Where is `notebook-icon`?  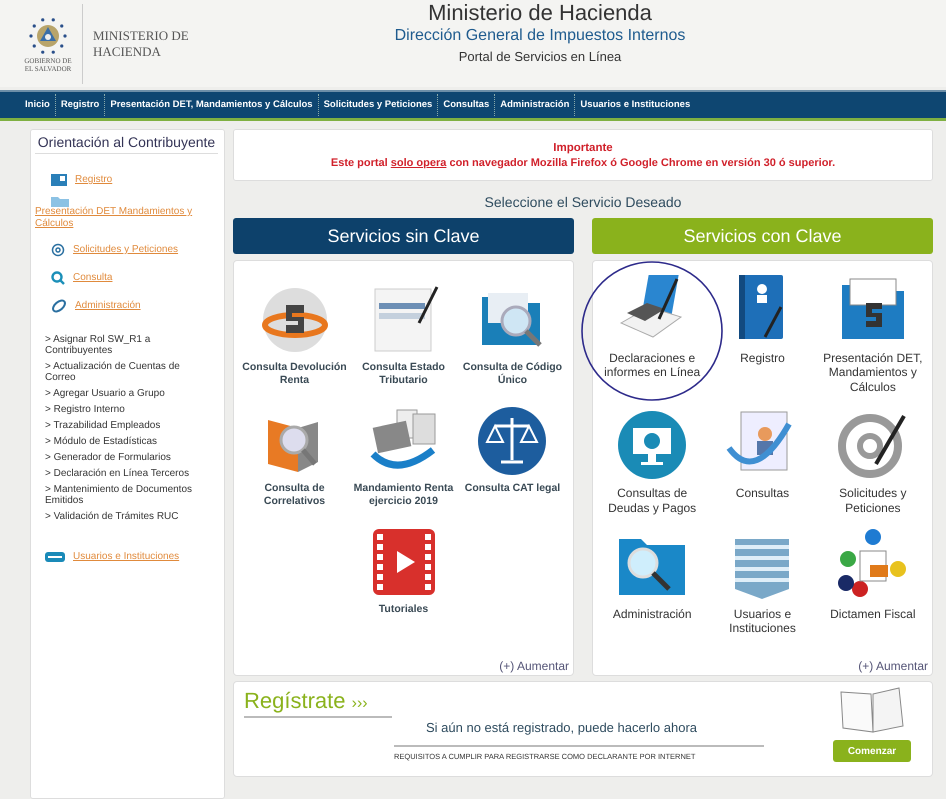 notebook-icon is located at coordinates (872, 710).